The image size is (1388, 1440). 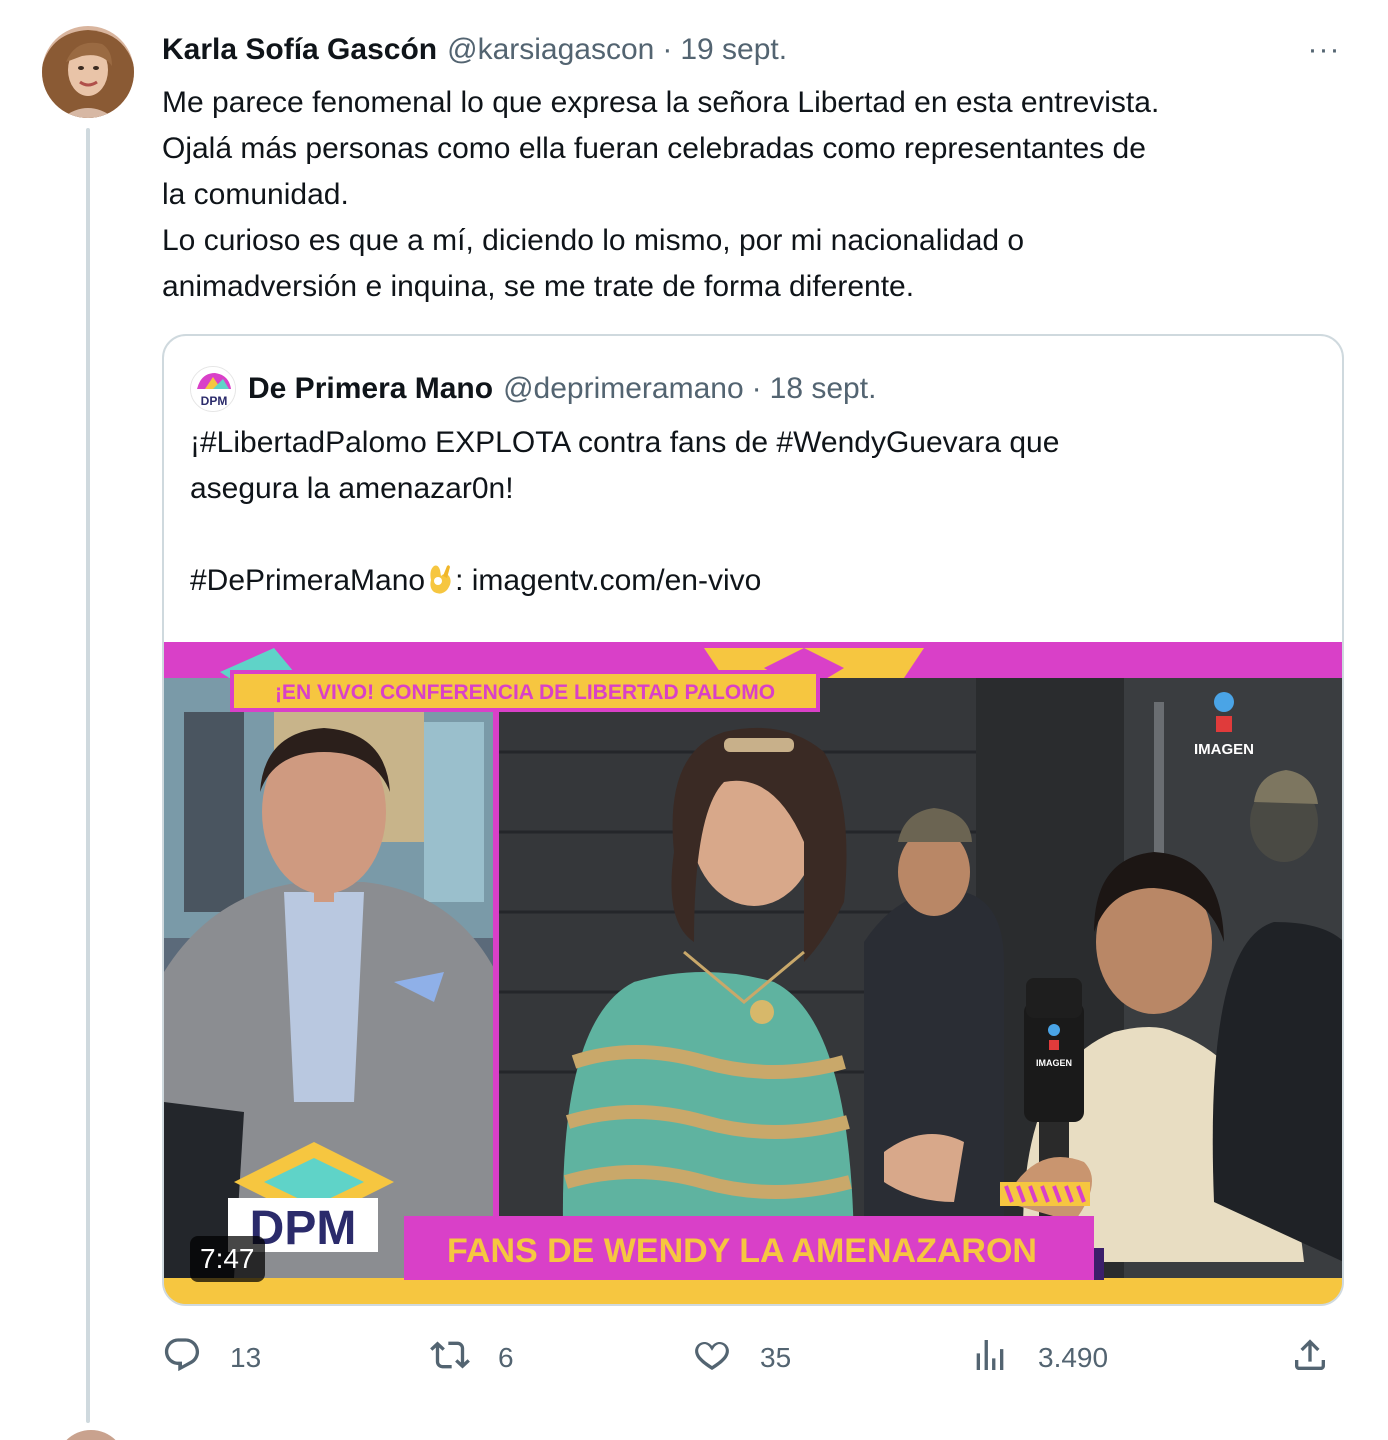 I want to click on quoted-author-handle: @deprimeramano, so click(x=623, y=389).